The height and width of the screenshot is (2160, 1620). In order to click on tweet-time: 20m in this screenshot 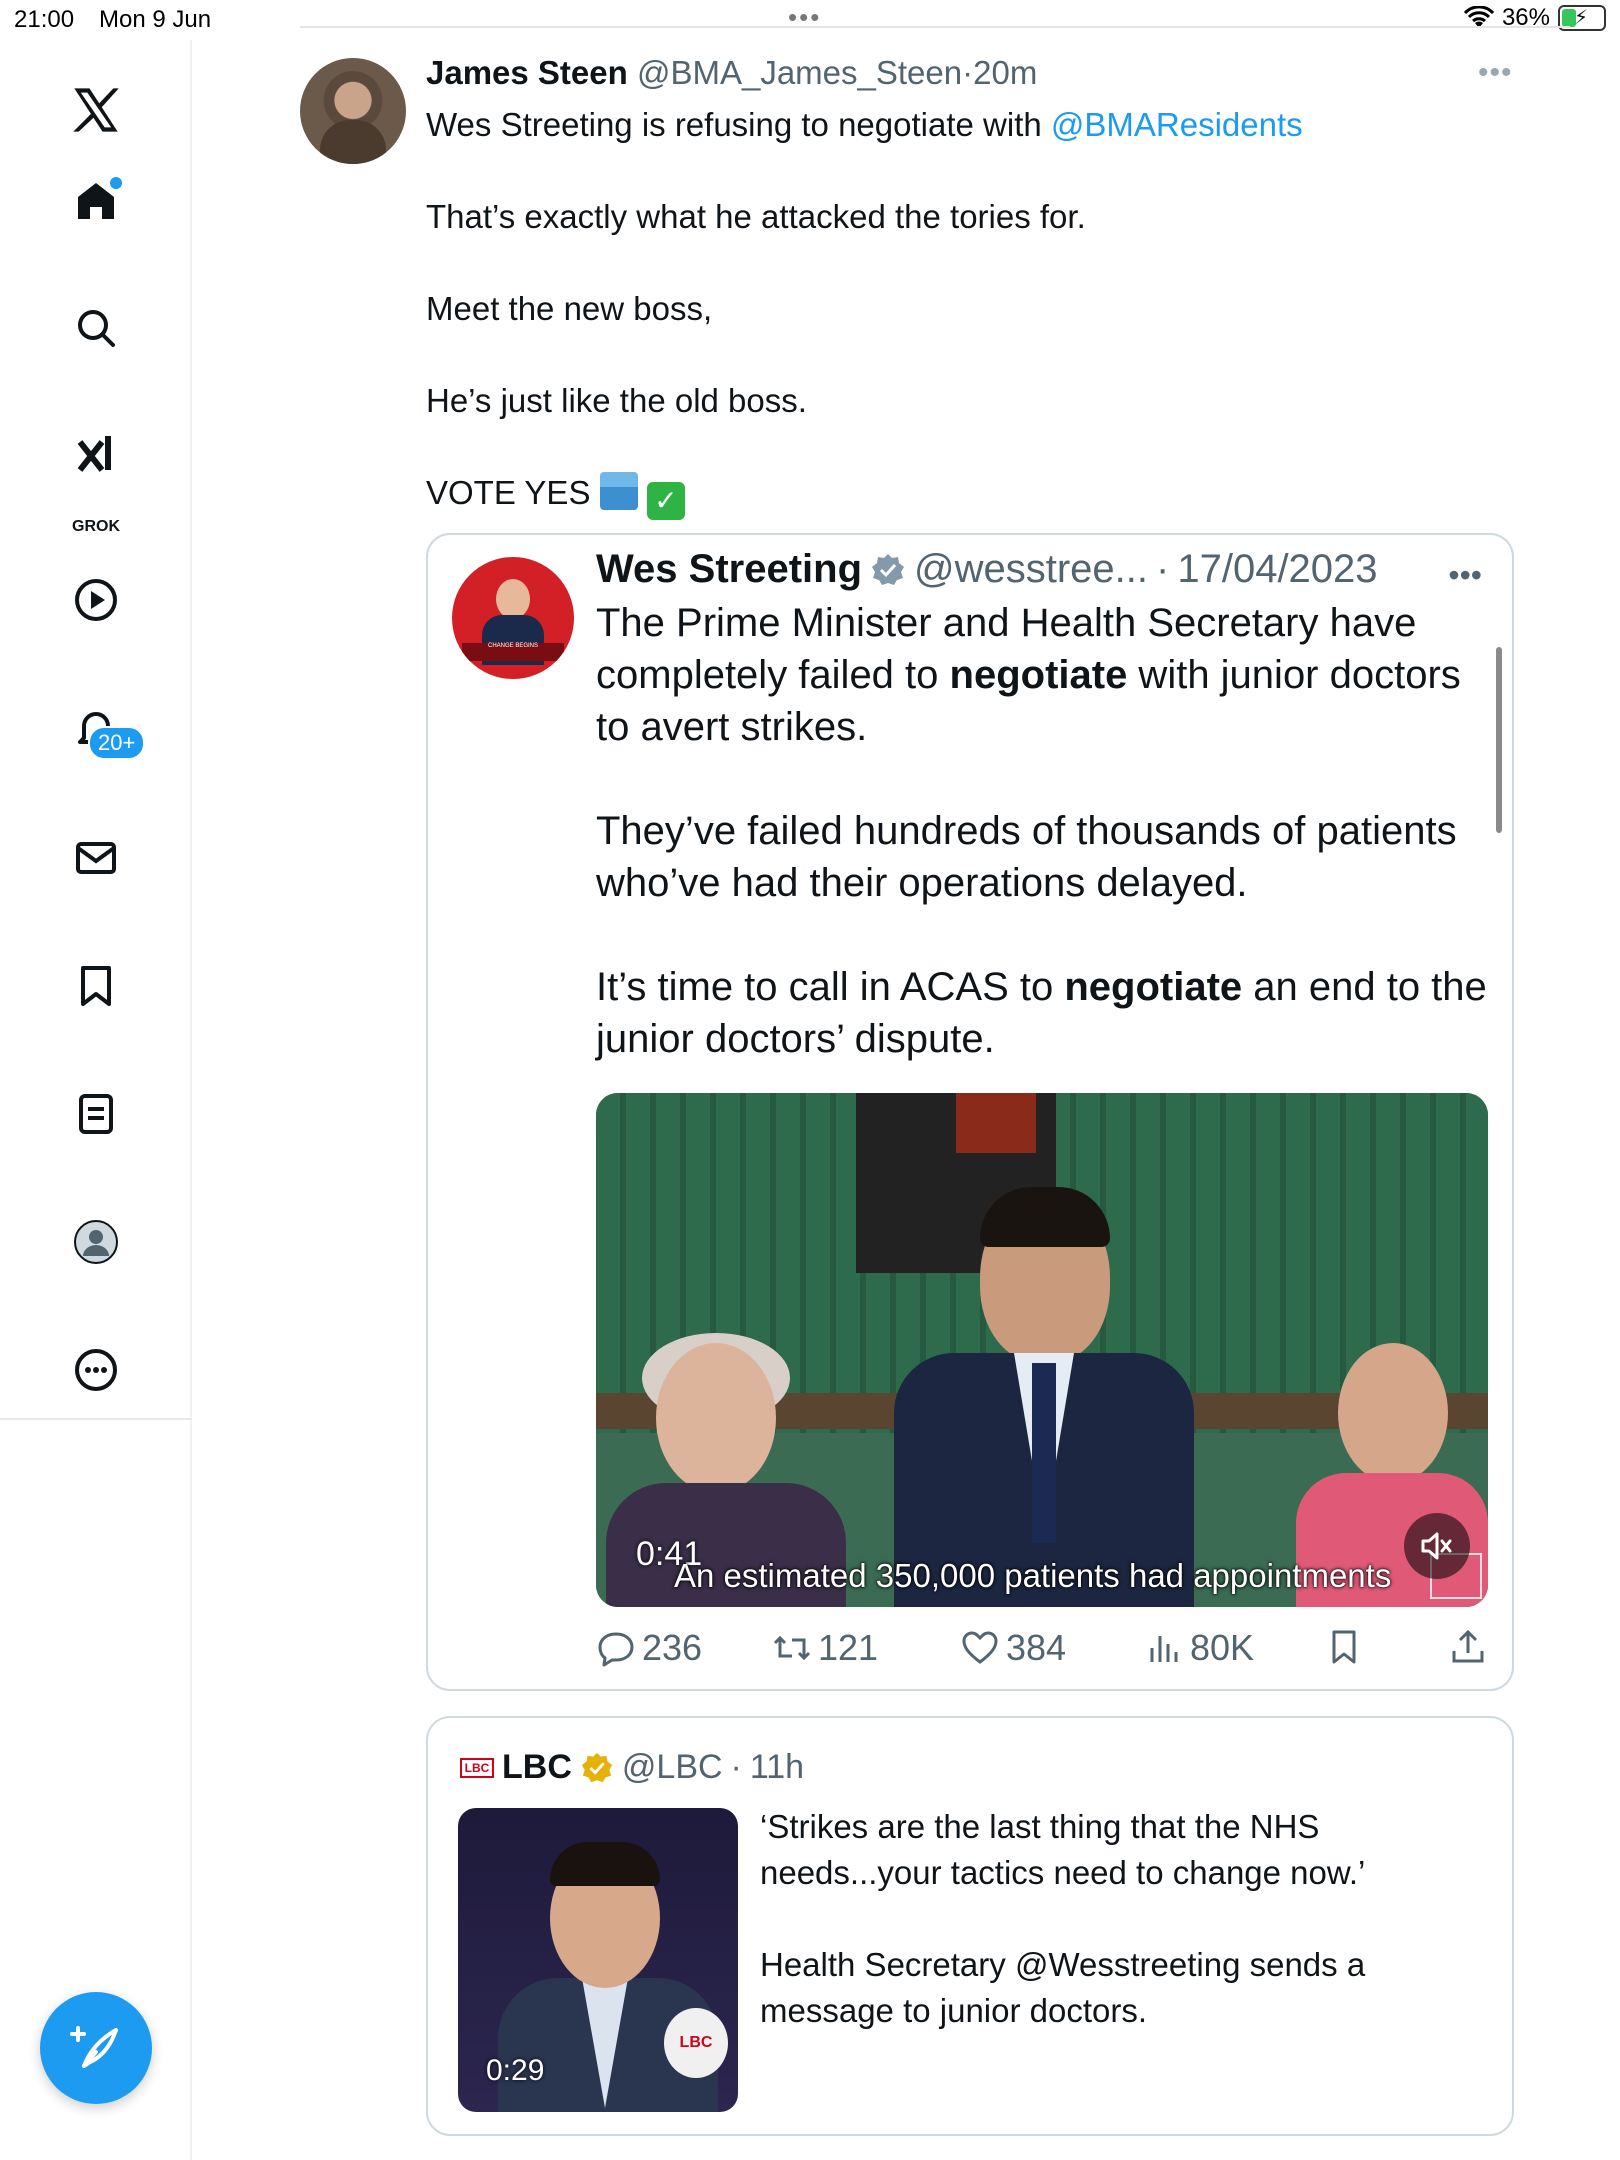, I will do `click(1005, 72)`.